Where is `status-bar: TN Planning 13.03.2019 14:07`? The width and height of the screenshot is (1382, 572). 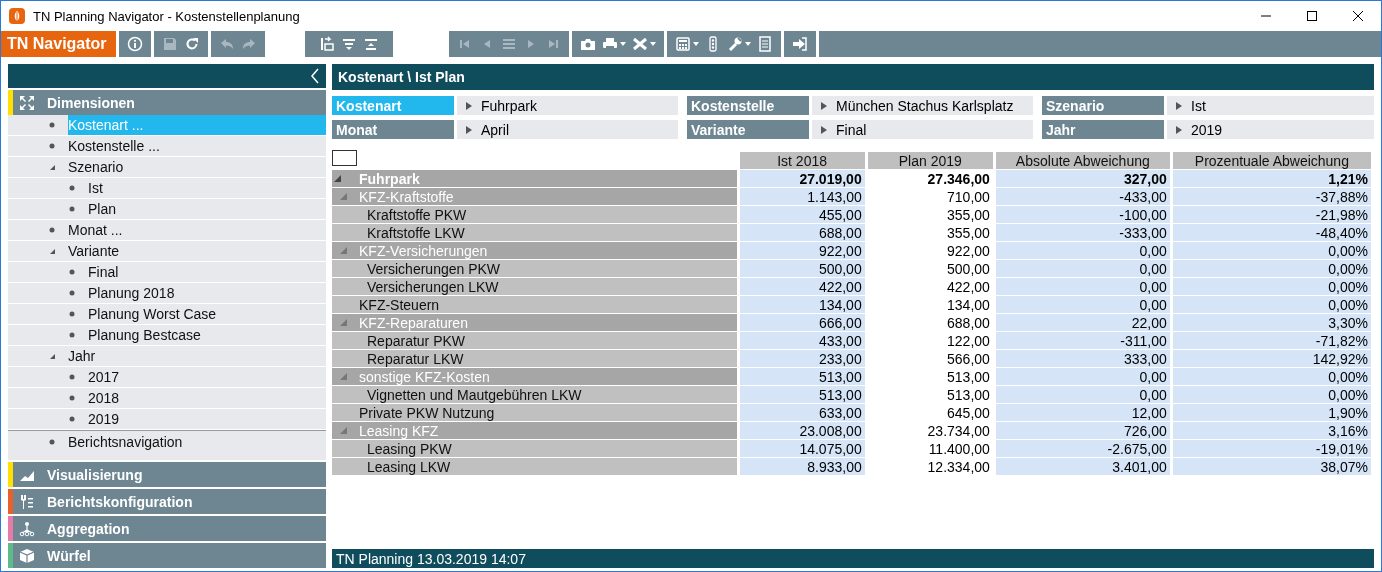
status-bar: TN Planning 13.03.2019 14:07 is located at coordinates (853, 558).